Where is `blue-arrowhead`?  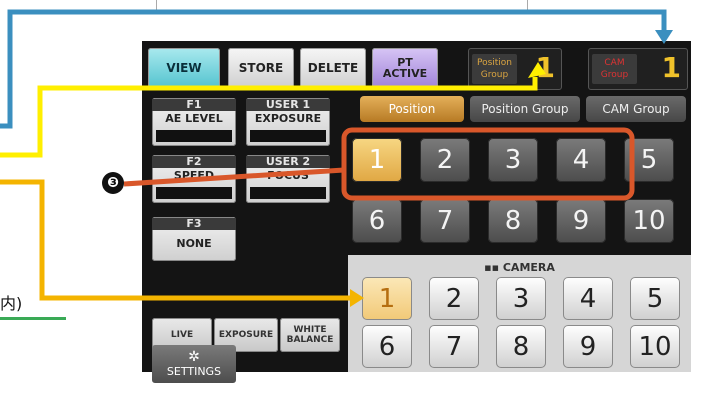 blue-arrowhead is located at coordinates (664, 37).